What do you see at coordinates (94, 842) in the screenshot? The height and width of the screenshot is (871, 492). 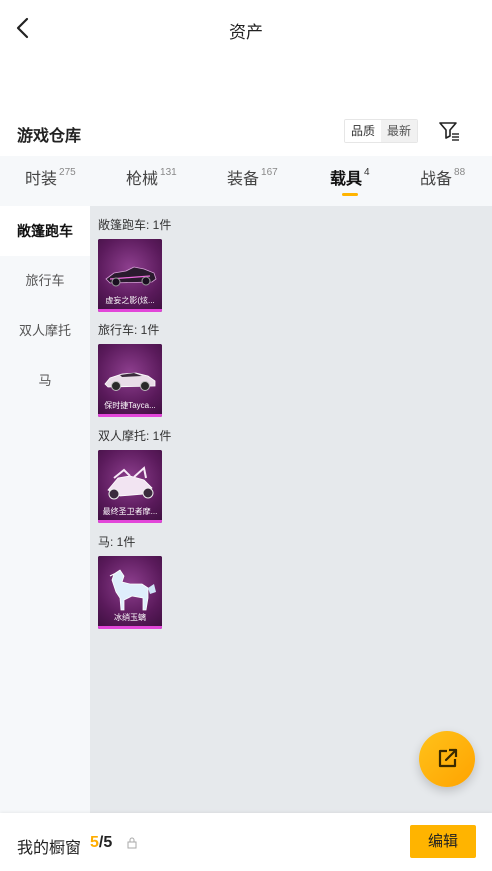 I see `showcase-current: 5` at bounding box center [94, 842].